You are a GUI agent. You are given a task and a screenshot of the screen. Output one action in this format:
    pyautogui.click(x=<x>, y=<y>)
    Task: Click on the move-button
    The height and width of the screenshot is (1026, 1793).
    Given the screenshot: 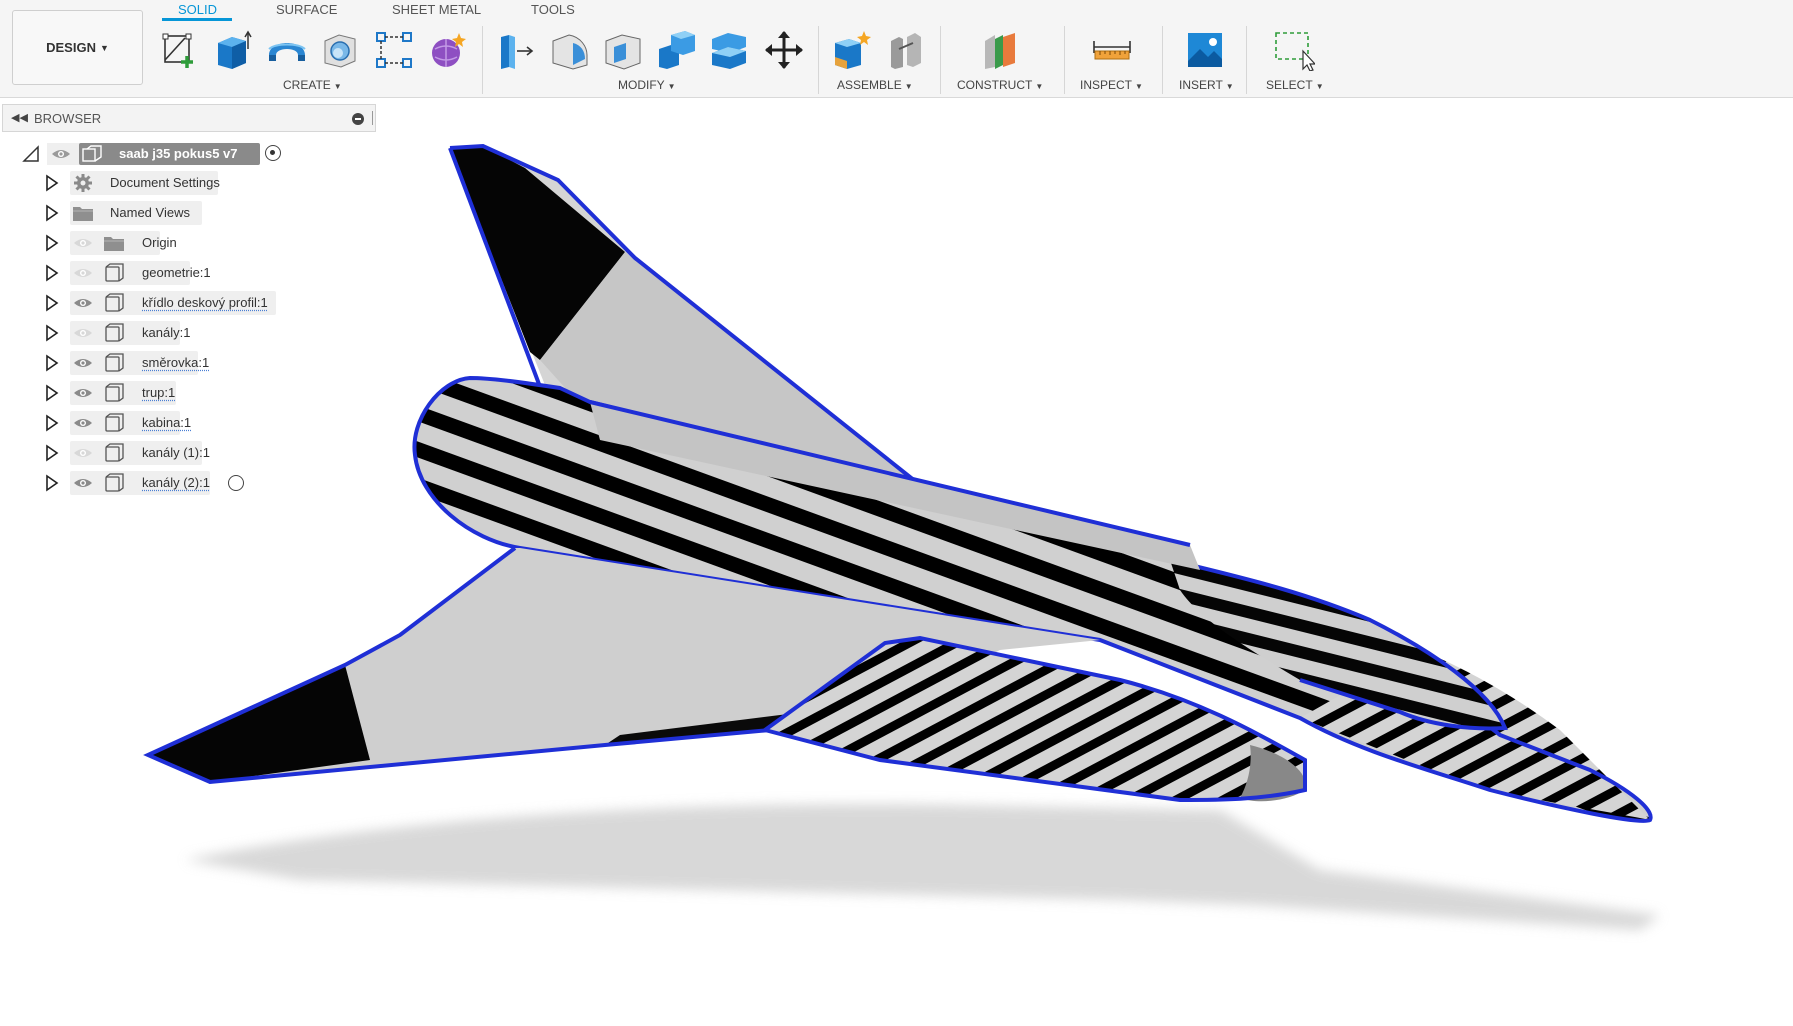 What is the action you would take?
    pyautogui.click(x=784, y=50)
    